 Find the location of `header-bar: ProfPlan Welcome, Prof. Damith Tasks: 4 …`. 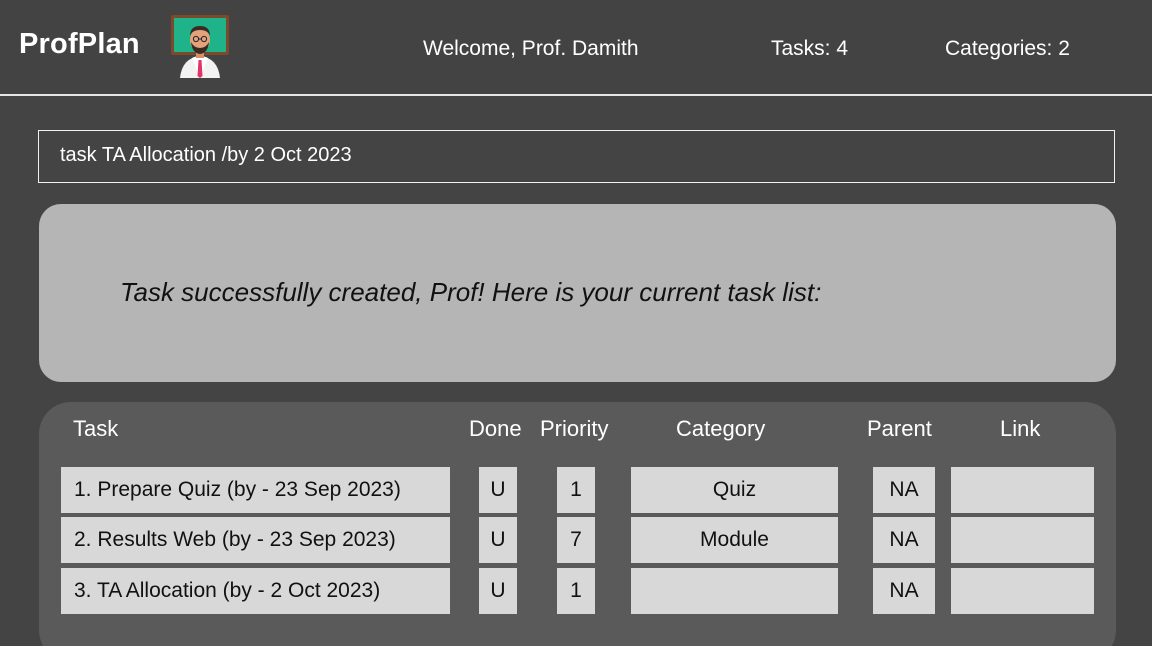

header-bar: ProfPlan Welcome, Prof. Damith Tasks: 4 … is located at coordinates (576, 47).